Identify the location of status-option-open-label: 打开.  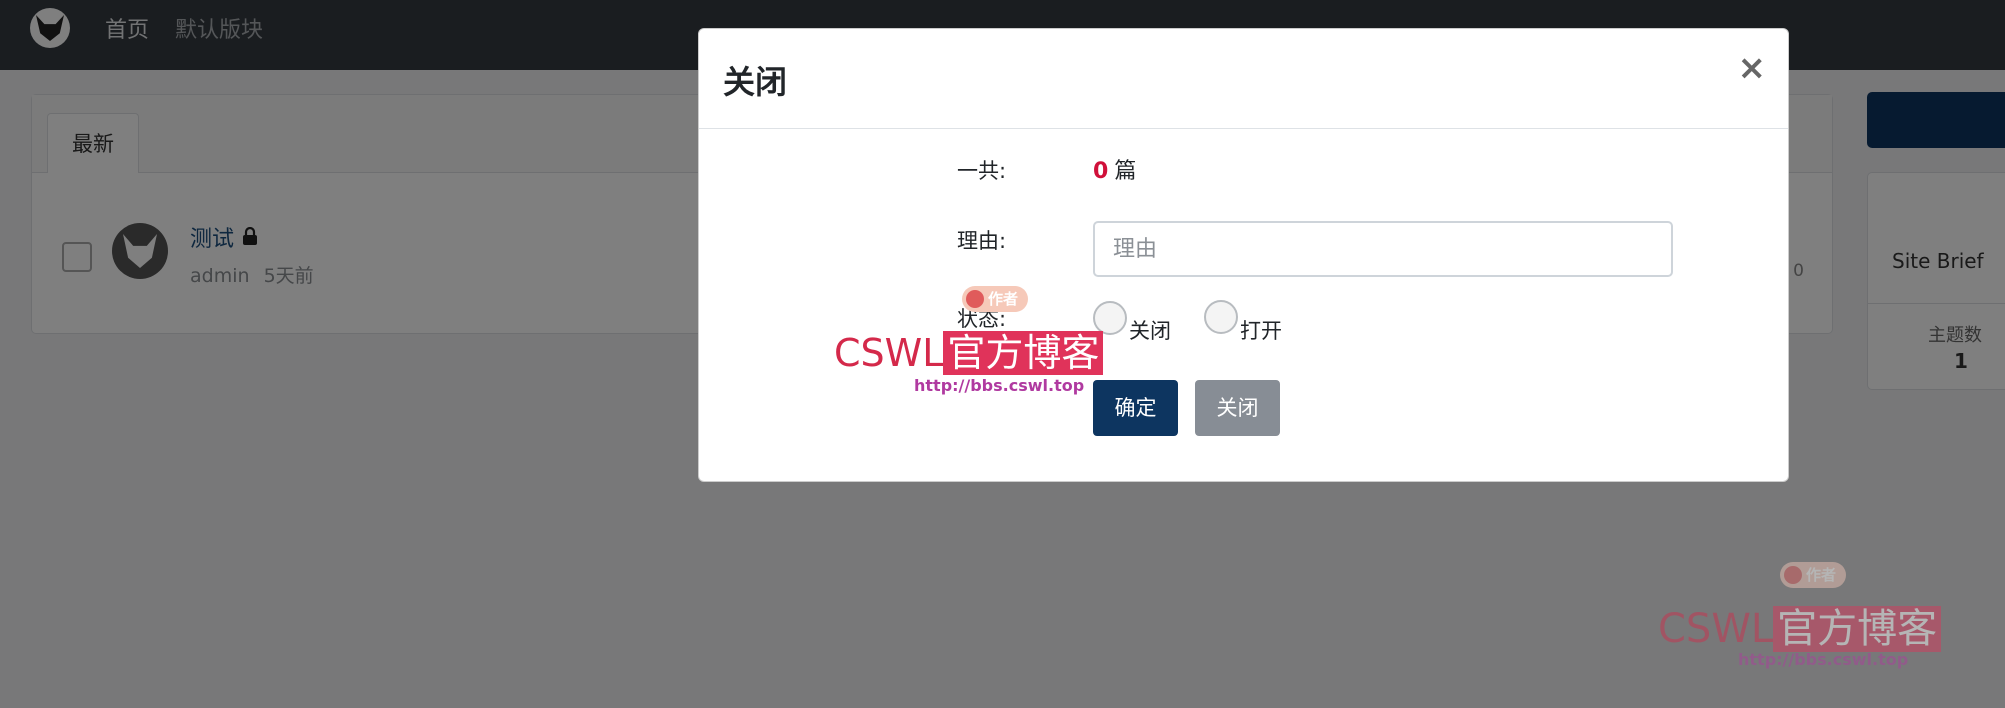
(1261, 330).